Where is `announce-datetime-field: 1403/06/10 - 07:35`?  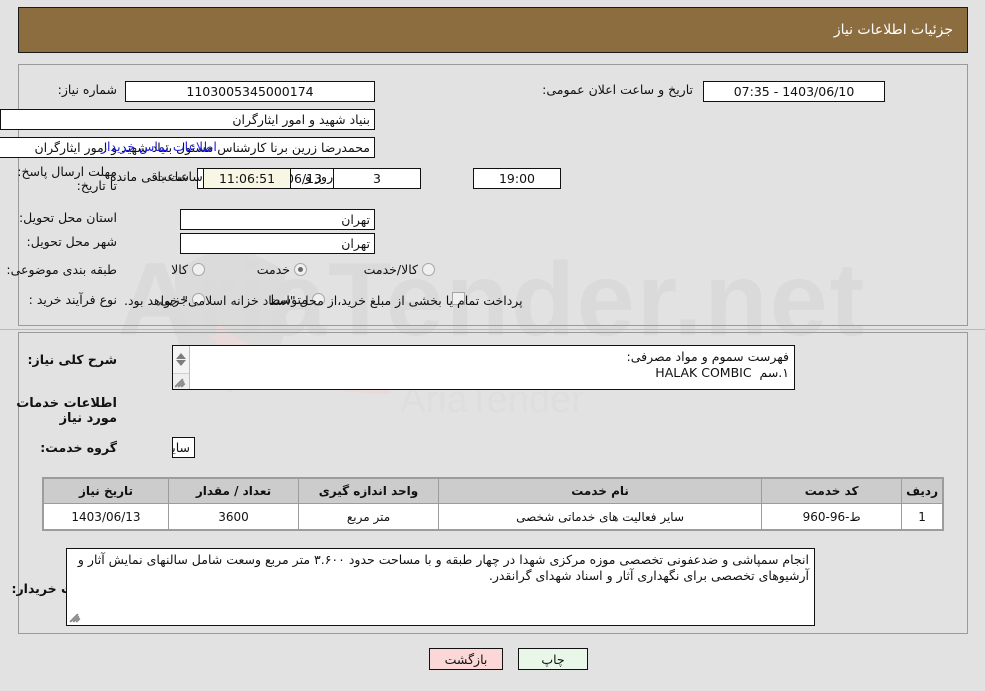 announce-datetime-field: 1403/06/10 - 07:35 is located at coordinates (794, 91).